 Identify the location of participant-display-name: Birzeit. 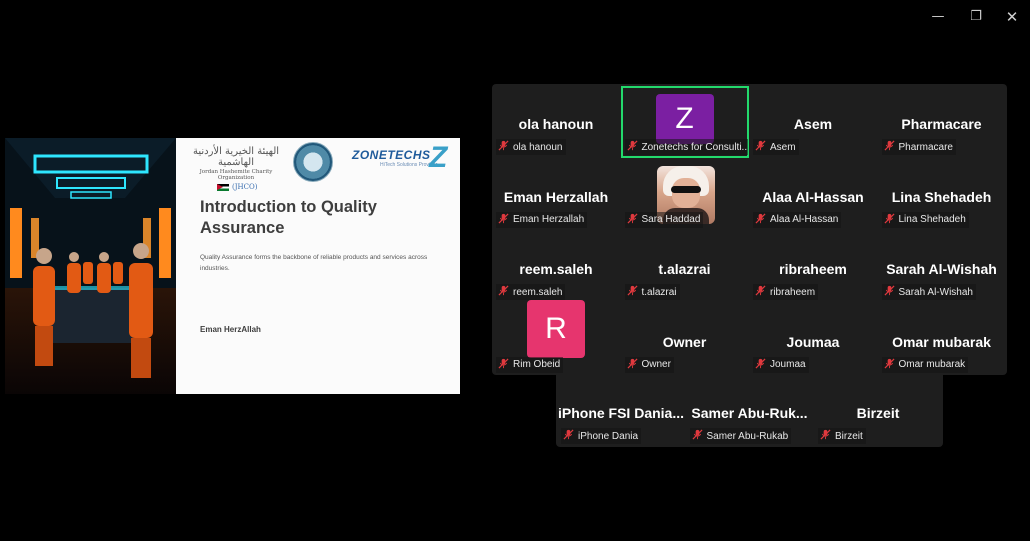
(878, 413).